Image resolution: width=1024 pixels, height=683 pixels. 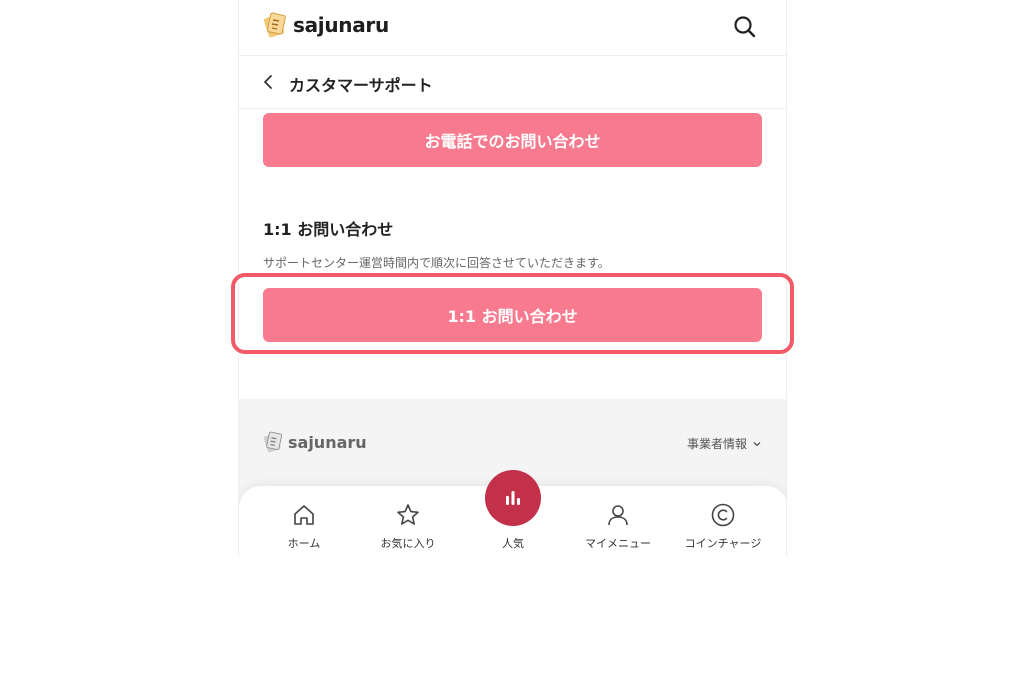 What do you see at coordinates (513, 543) in the screenshot?
I see `tab-label: 人気` at bounding box center [513, 543].